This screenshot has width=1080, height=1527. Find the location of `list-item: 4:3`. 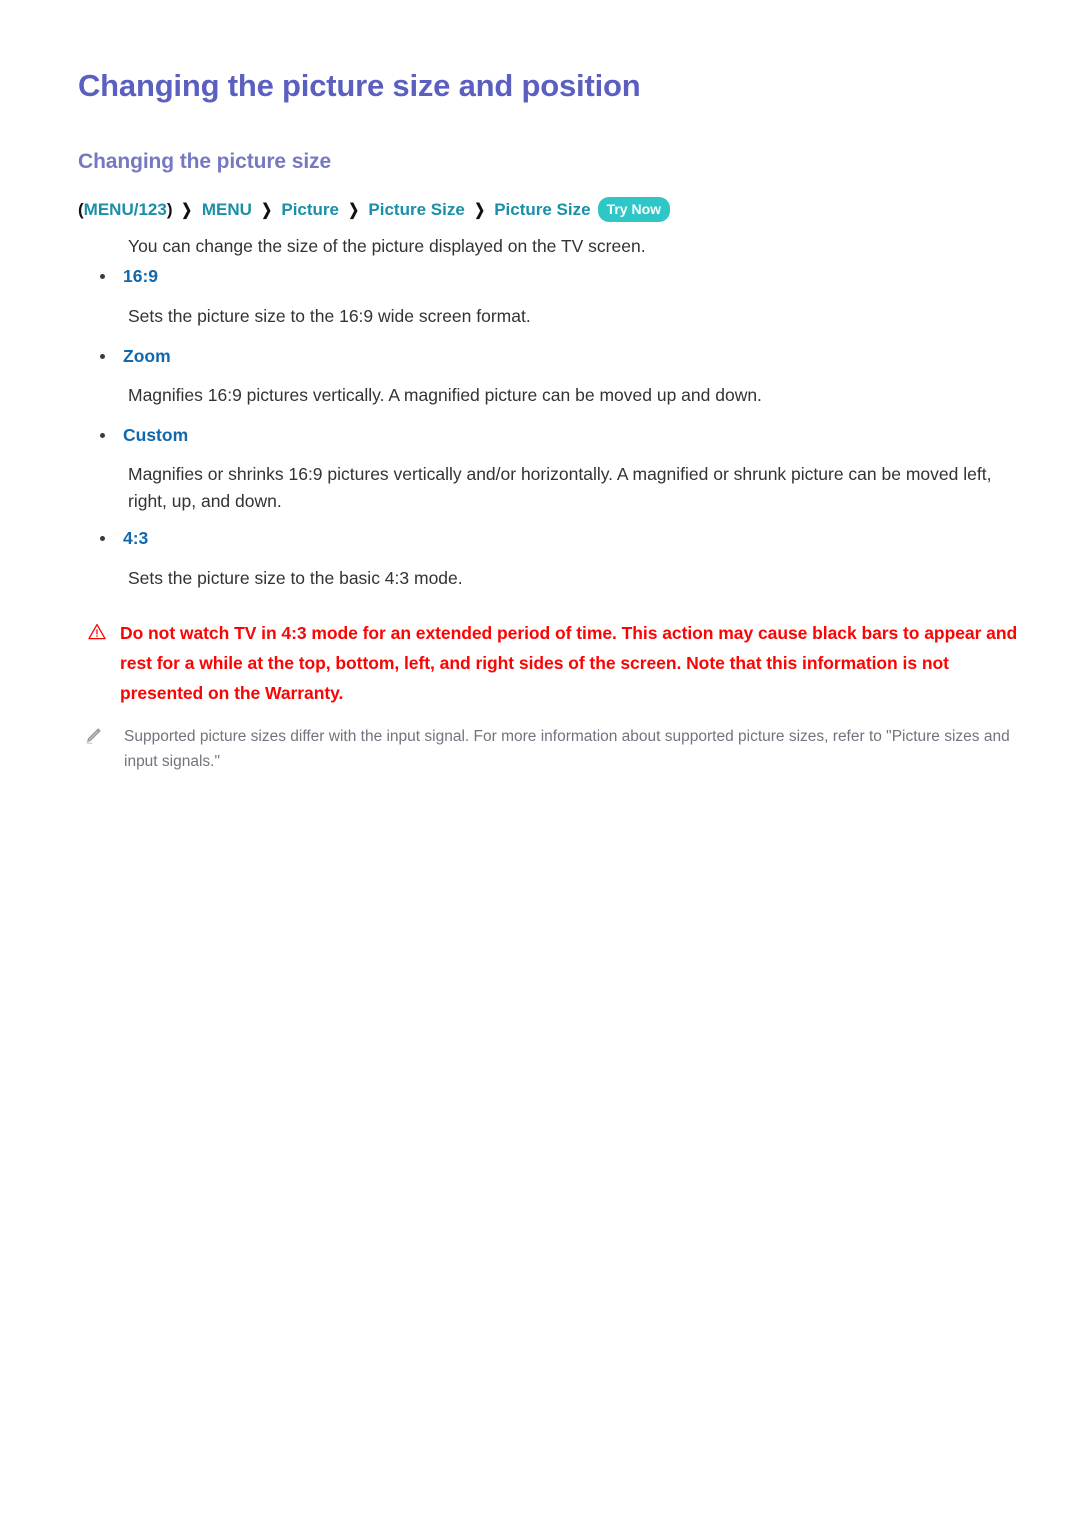

list-item: 4:3 is located at coordinates (124, 538).